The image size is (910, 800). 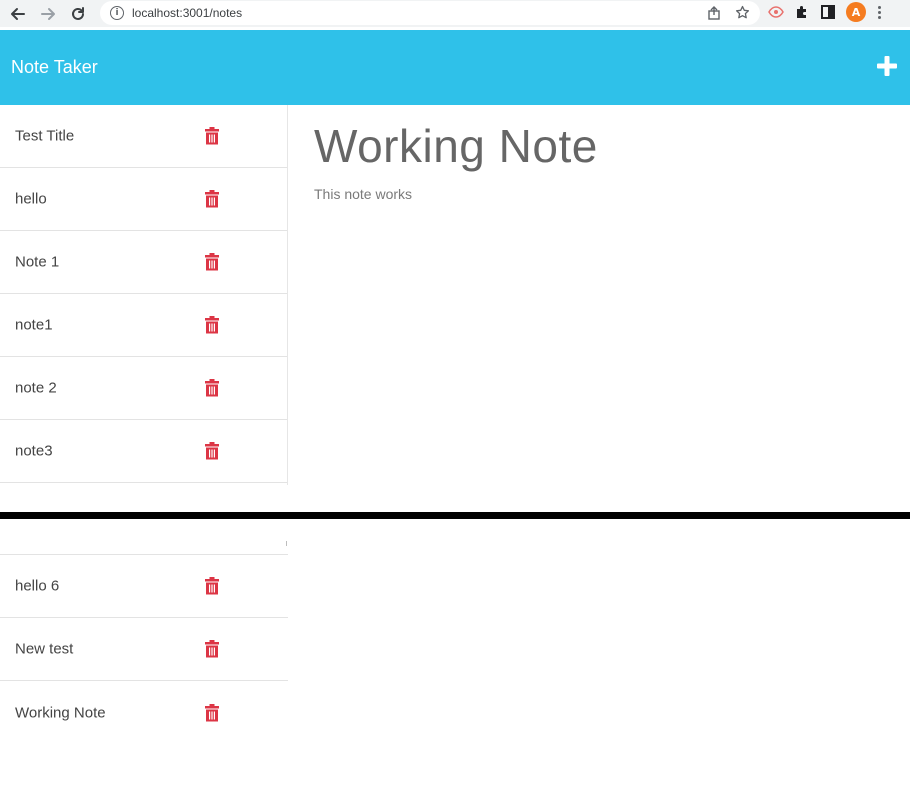 What do you see at coordinates (54, 67) in the screenshot?
I see `brand-title: Note Taker` at bounding box center [54, 67].